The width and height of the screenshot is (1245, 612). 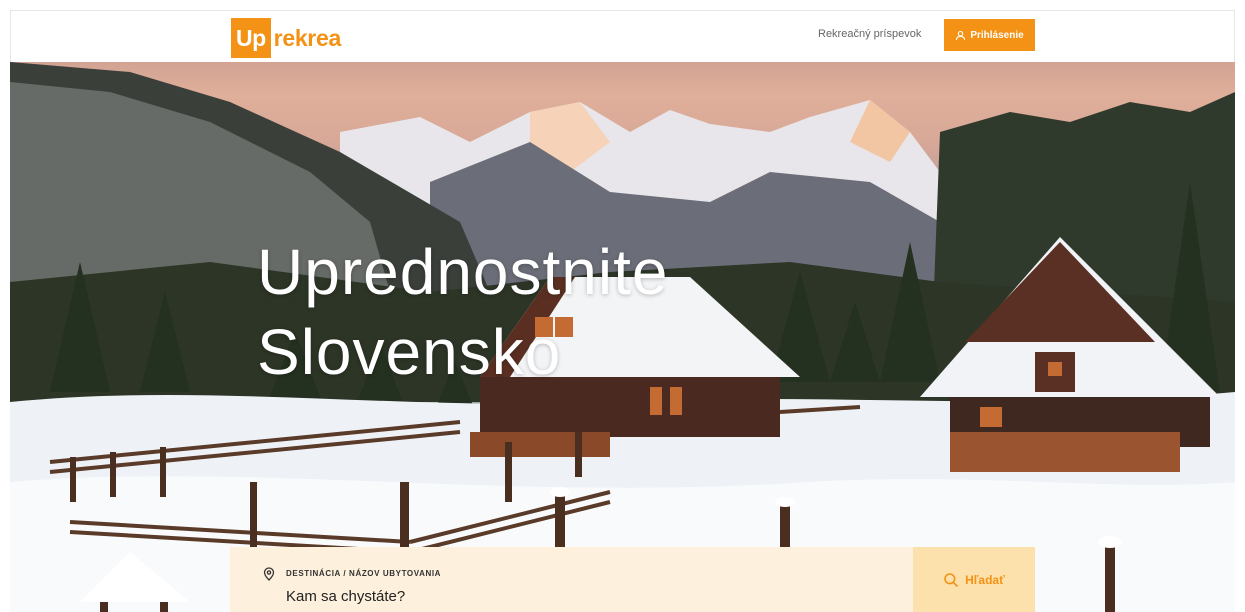 What do you see at coordinates (951, 579) in the screenshot?
I see `search-icon` at bounding box center [951, 579].